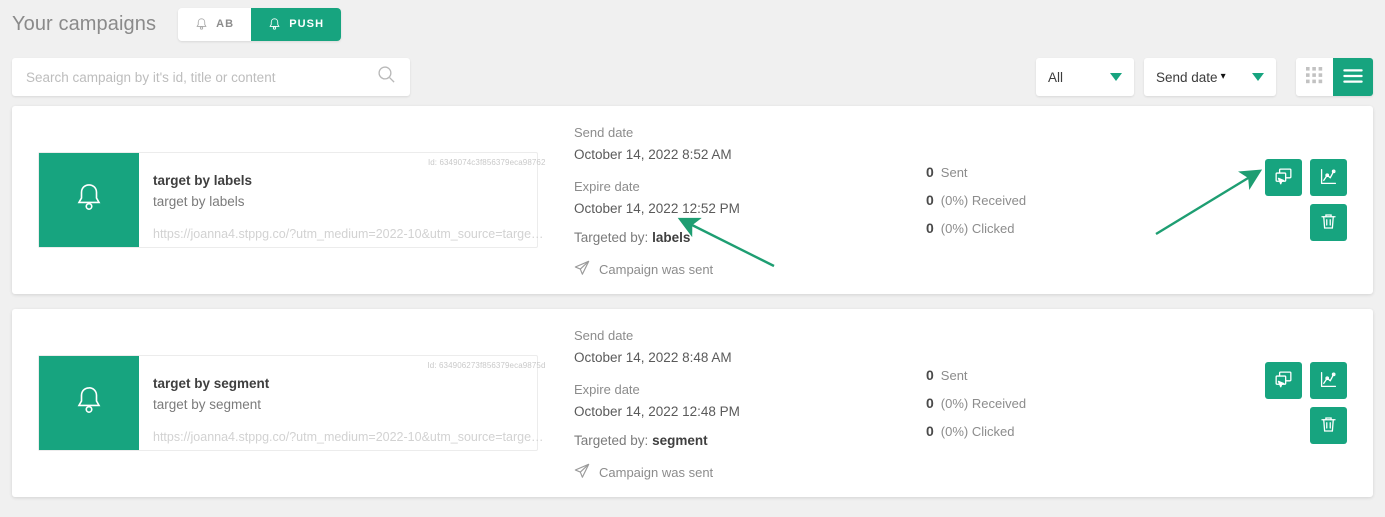  I want to click on tab-push: PUSH, so click(296, 24).